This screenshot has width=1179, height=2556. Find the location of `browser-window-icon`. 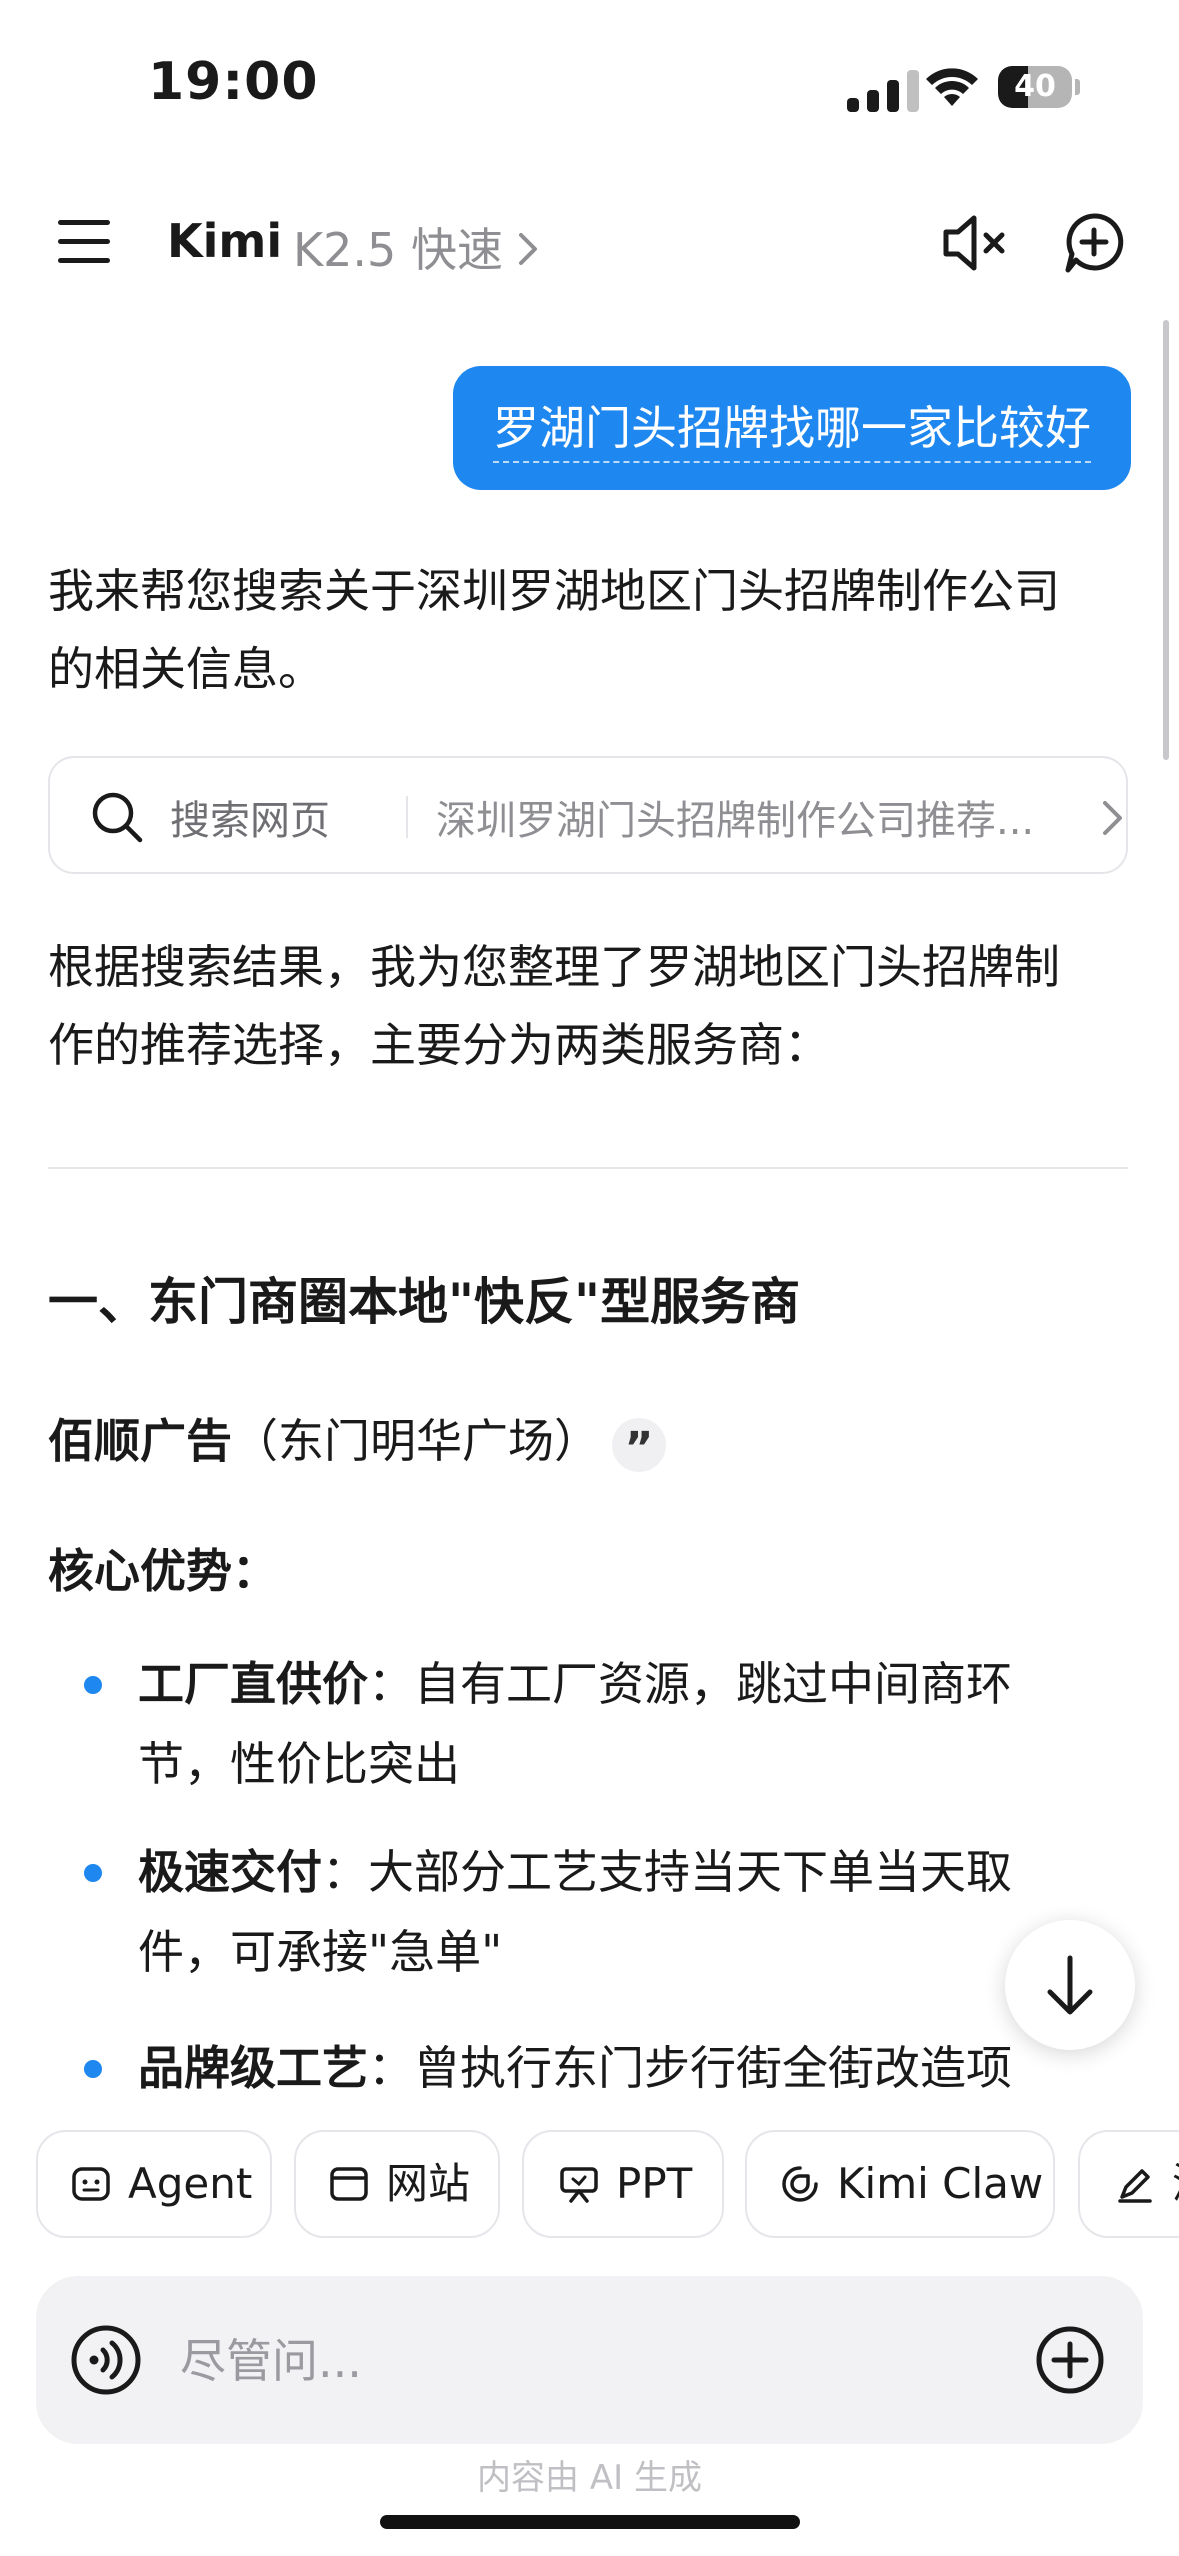

browser-window-icon is located at coordinates (349, 2183).